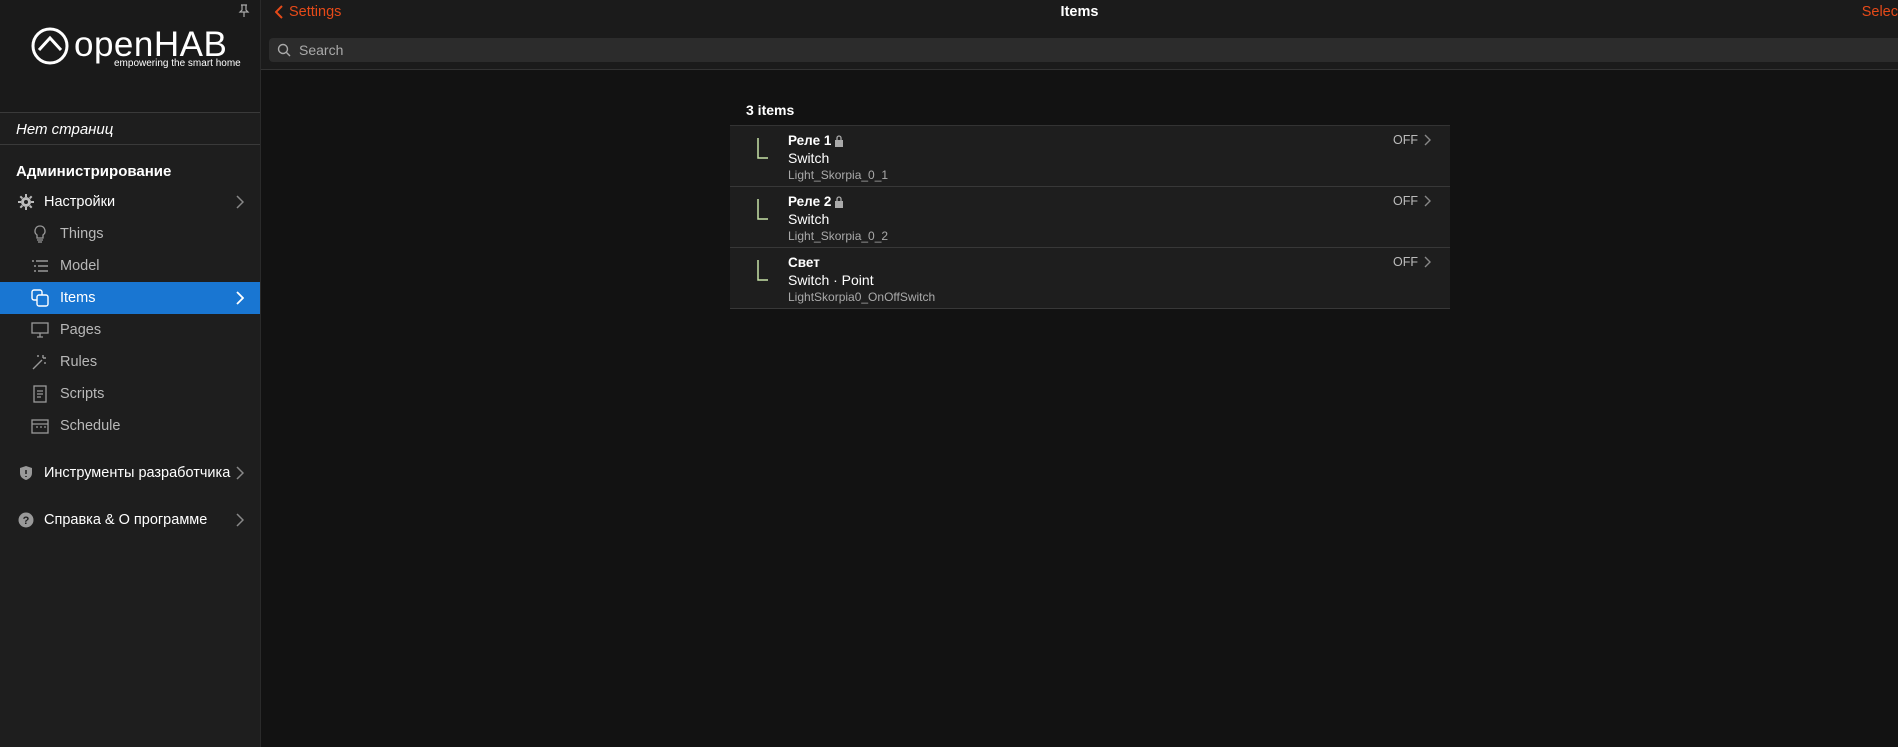 This screenshot has height=747, width=1898. I want to click on logo-area: openHAB empowering the smart home, so click(130, 56).